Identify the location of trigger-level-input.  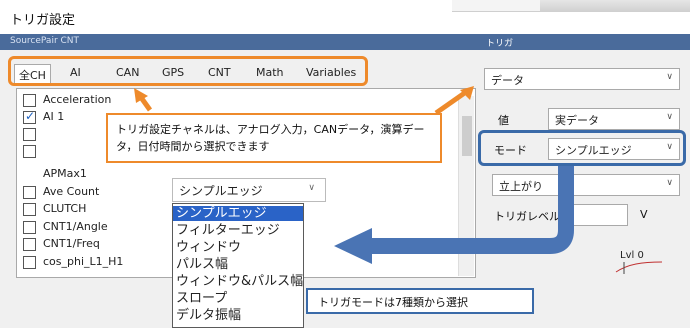
(598, 215).